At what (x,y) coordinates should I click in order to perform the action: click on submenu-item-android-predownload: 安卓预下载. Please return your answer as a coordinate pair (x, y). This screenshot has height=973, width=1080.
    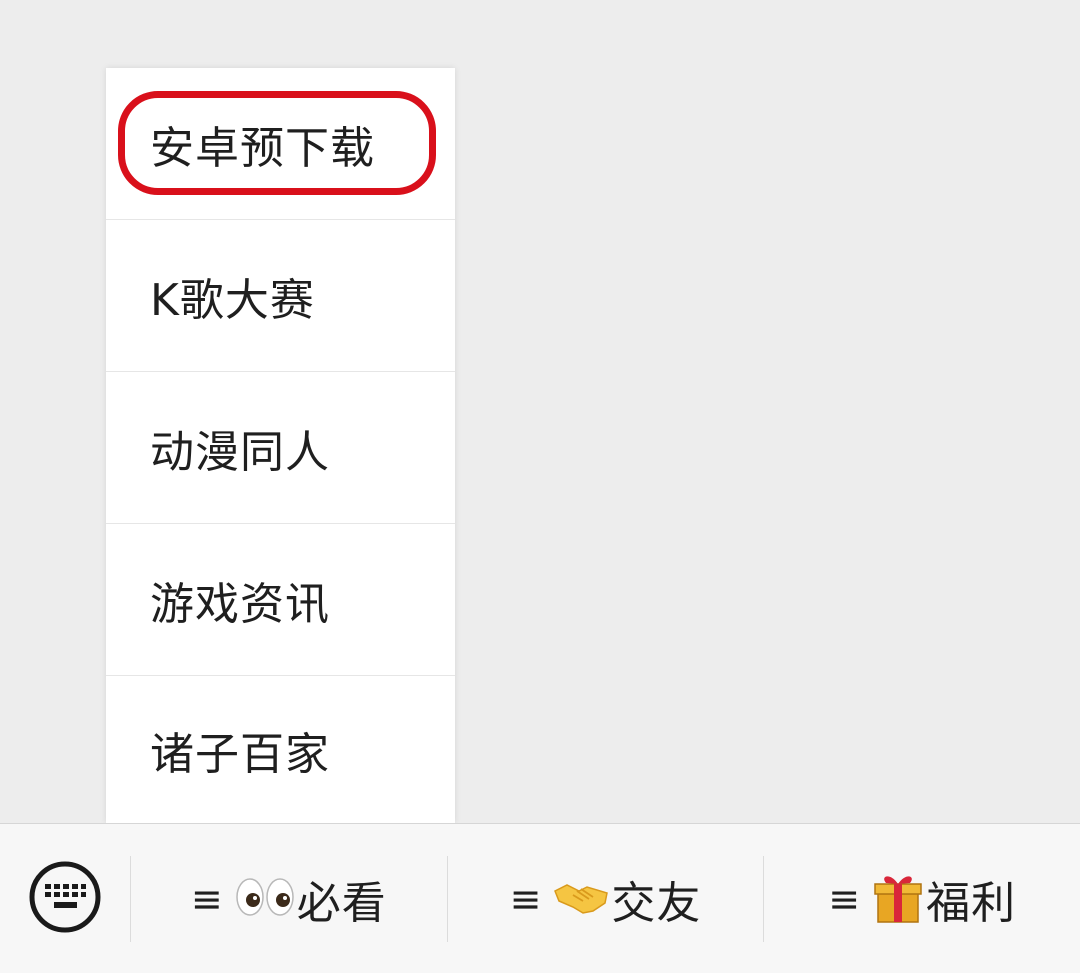
    Looking at the image, I should click on (280, 144).